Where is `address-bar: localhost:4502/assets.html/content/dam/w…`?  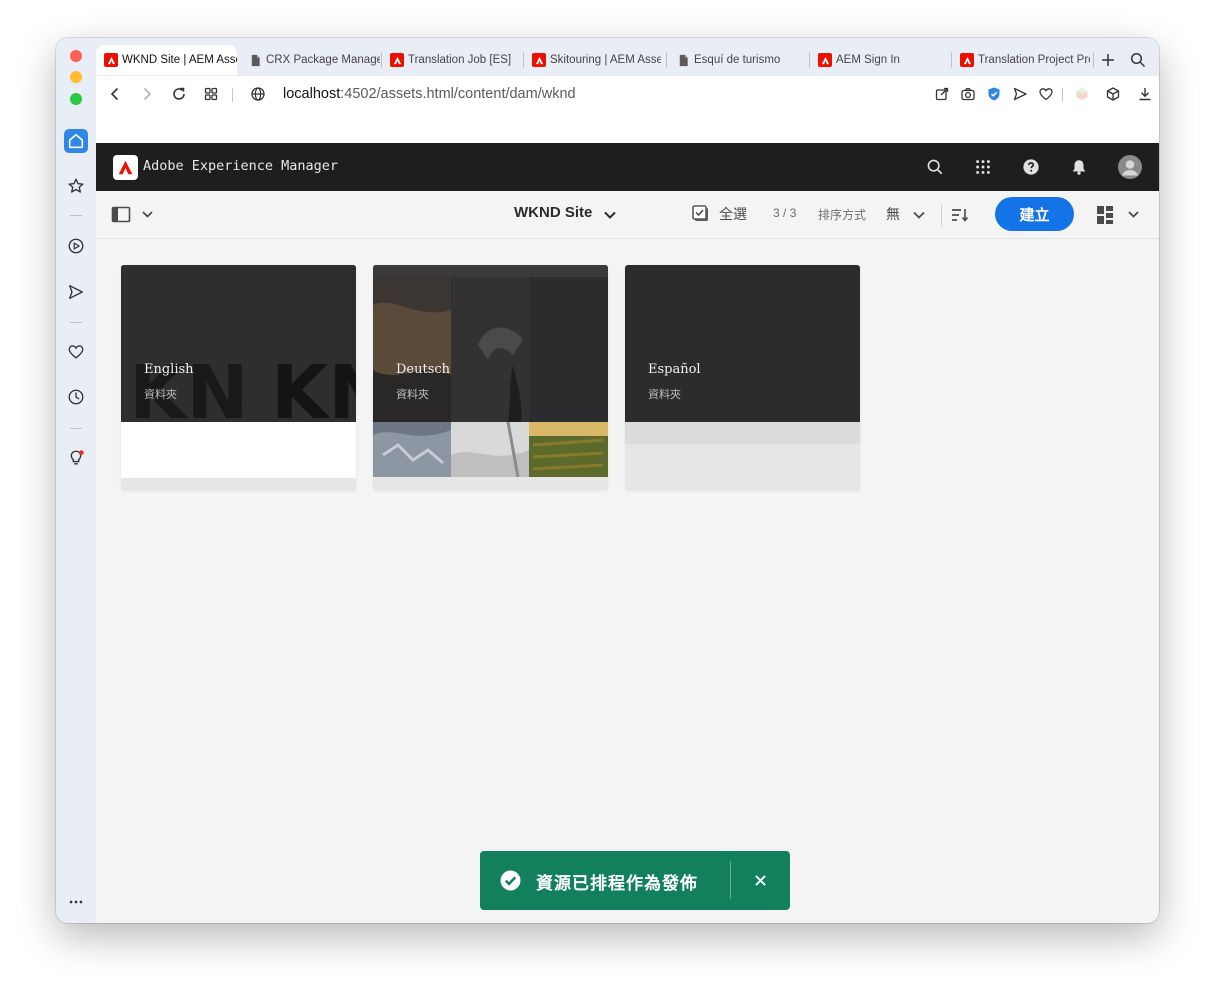 address-bar: localhost:4502/assets.html/content/dam/w… is located at coordinates (429, 94).